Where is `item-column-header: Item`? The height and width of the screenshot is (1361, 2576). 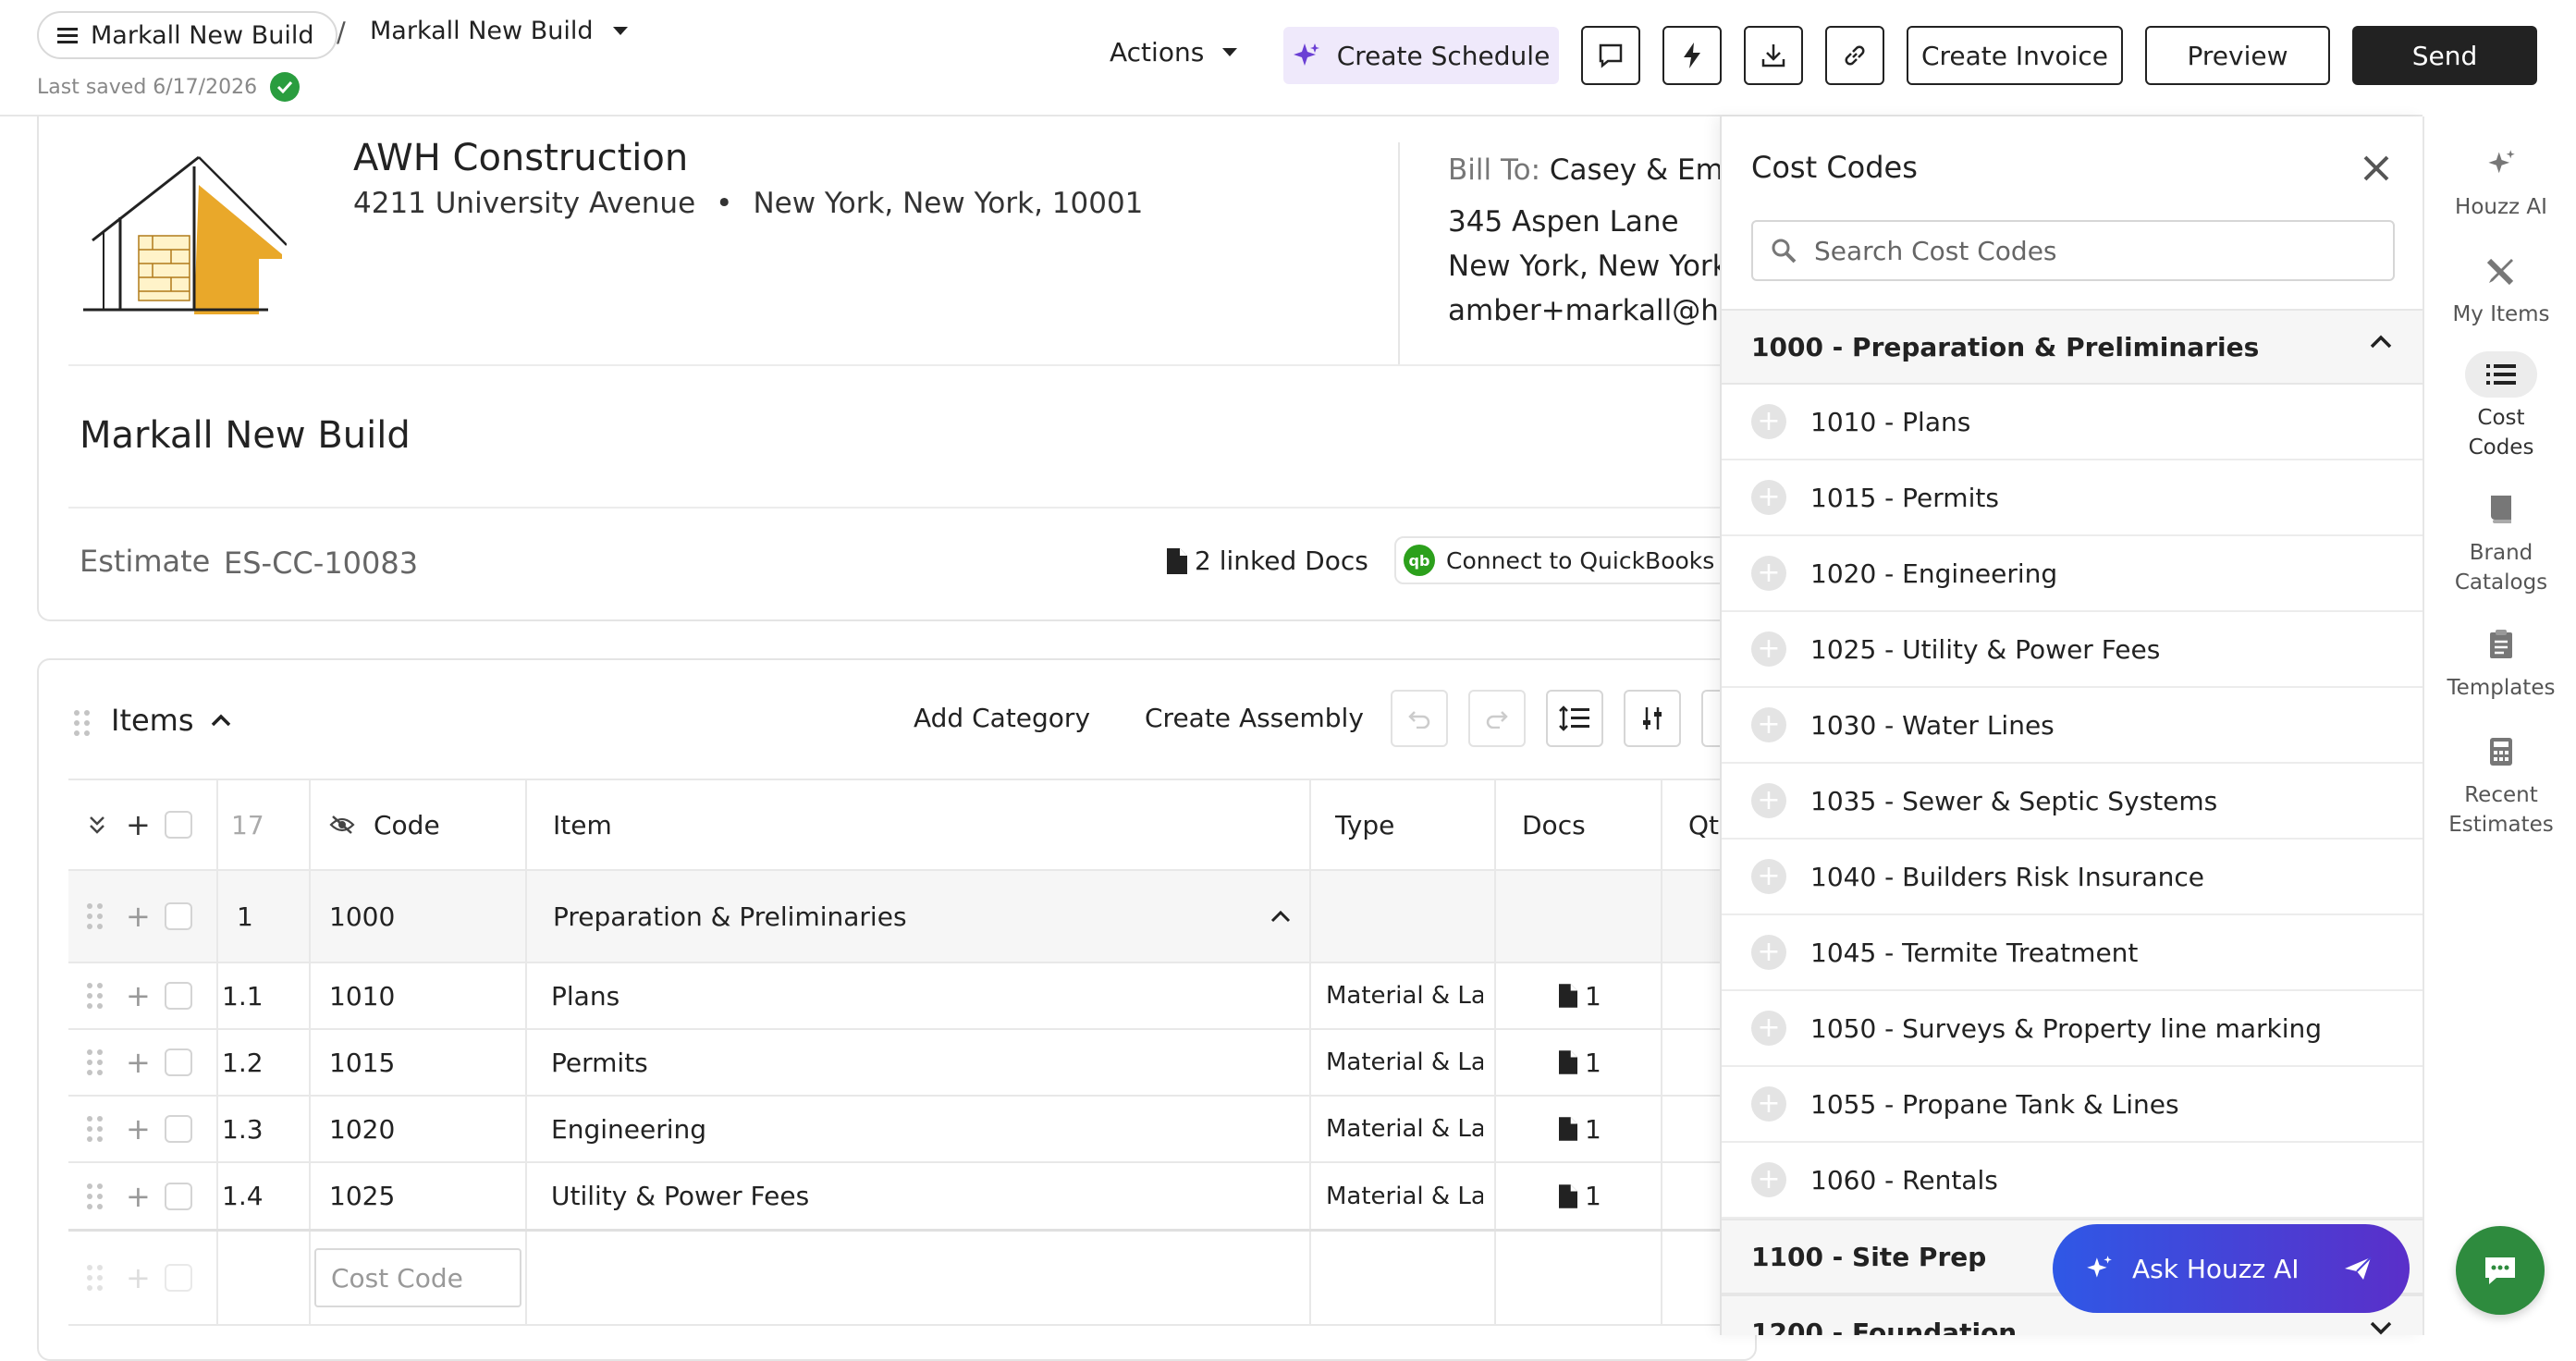 item-column-header: Item is located at coordinates (582, 824).